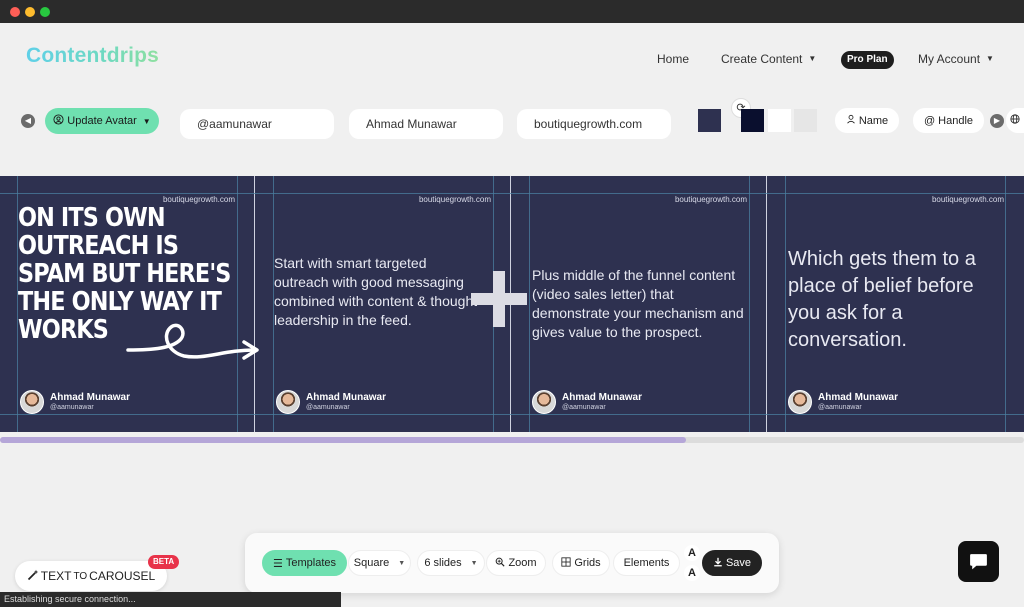 This screenshot has width=1024, height=607. Describe the element at coordinates (594, 124) in the screenshot. I see `website-input: boutiquegrowth.com` at that location.